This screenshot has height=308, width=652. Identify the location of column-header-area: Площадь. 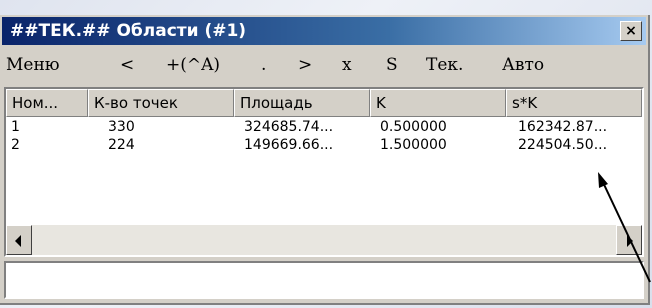
(302, 103).